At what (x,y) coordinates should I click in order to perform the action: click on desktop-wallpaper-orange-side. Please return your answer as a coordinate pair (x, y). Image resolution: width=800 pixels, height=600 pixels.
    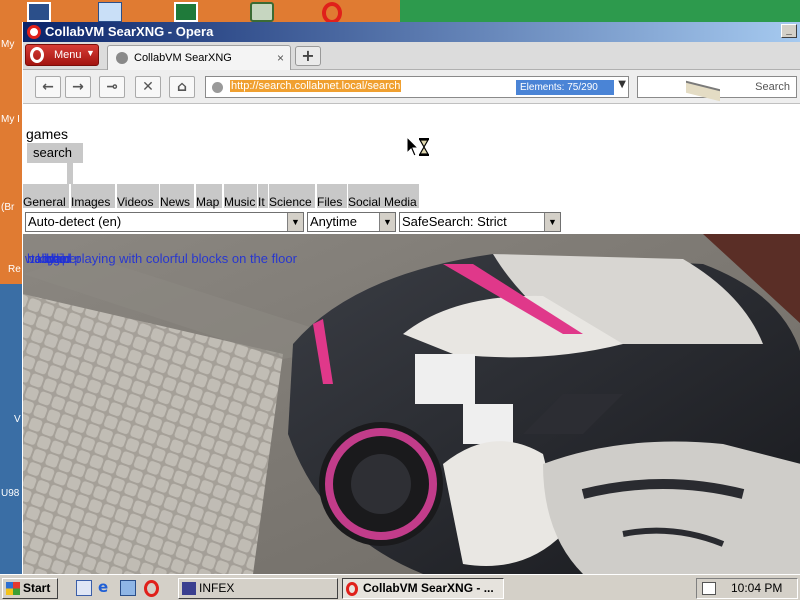
    Looking at the image, I should click on (11, 153).